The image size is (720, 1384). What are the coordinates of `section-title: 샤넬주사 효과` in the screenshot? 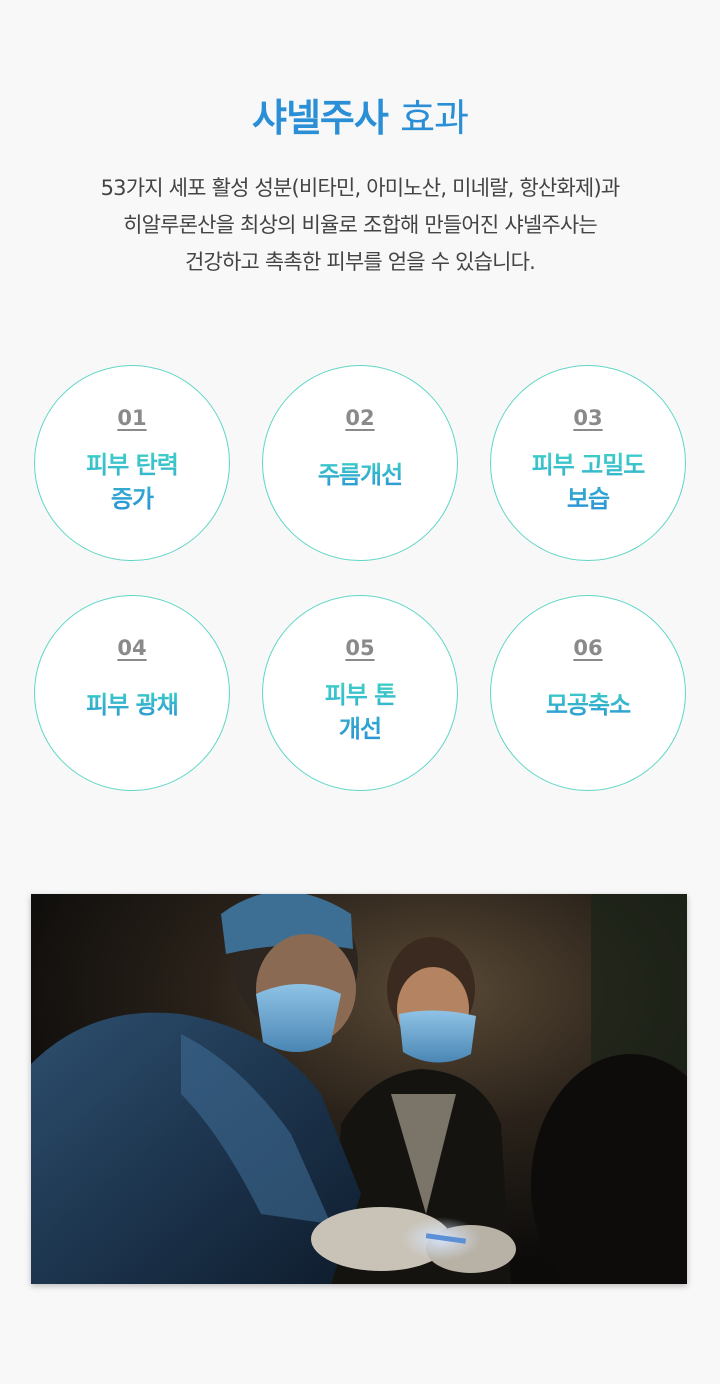 It's located at (360, 118).